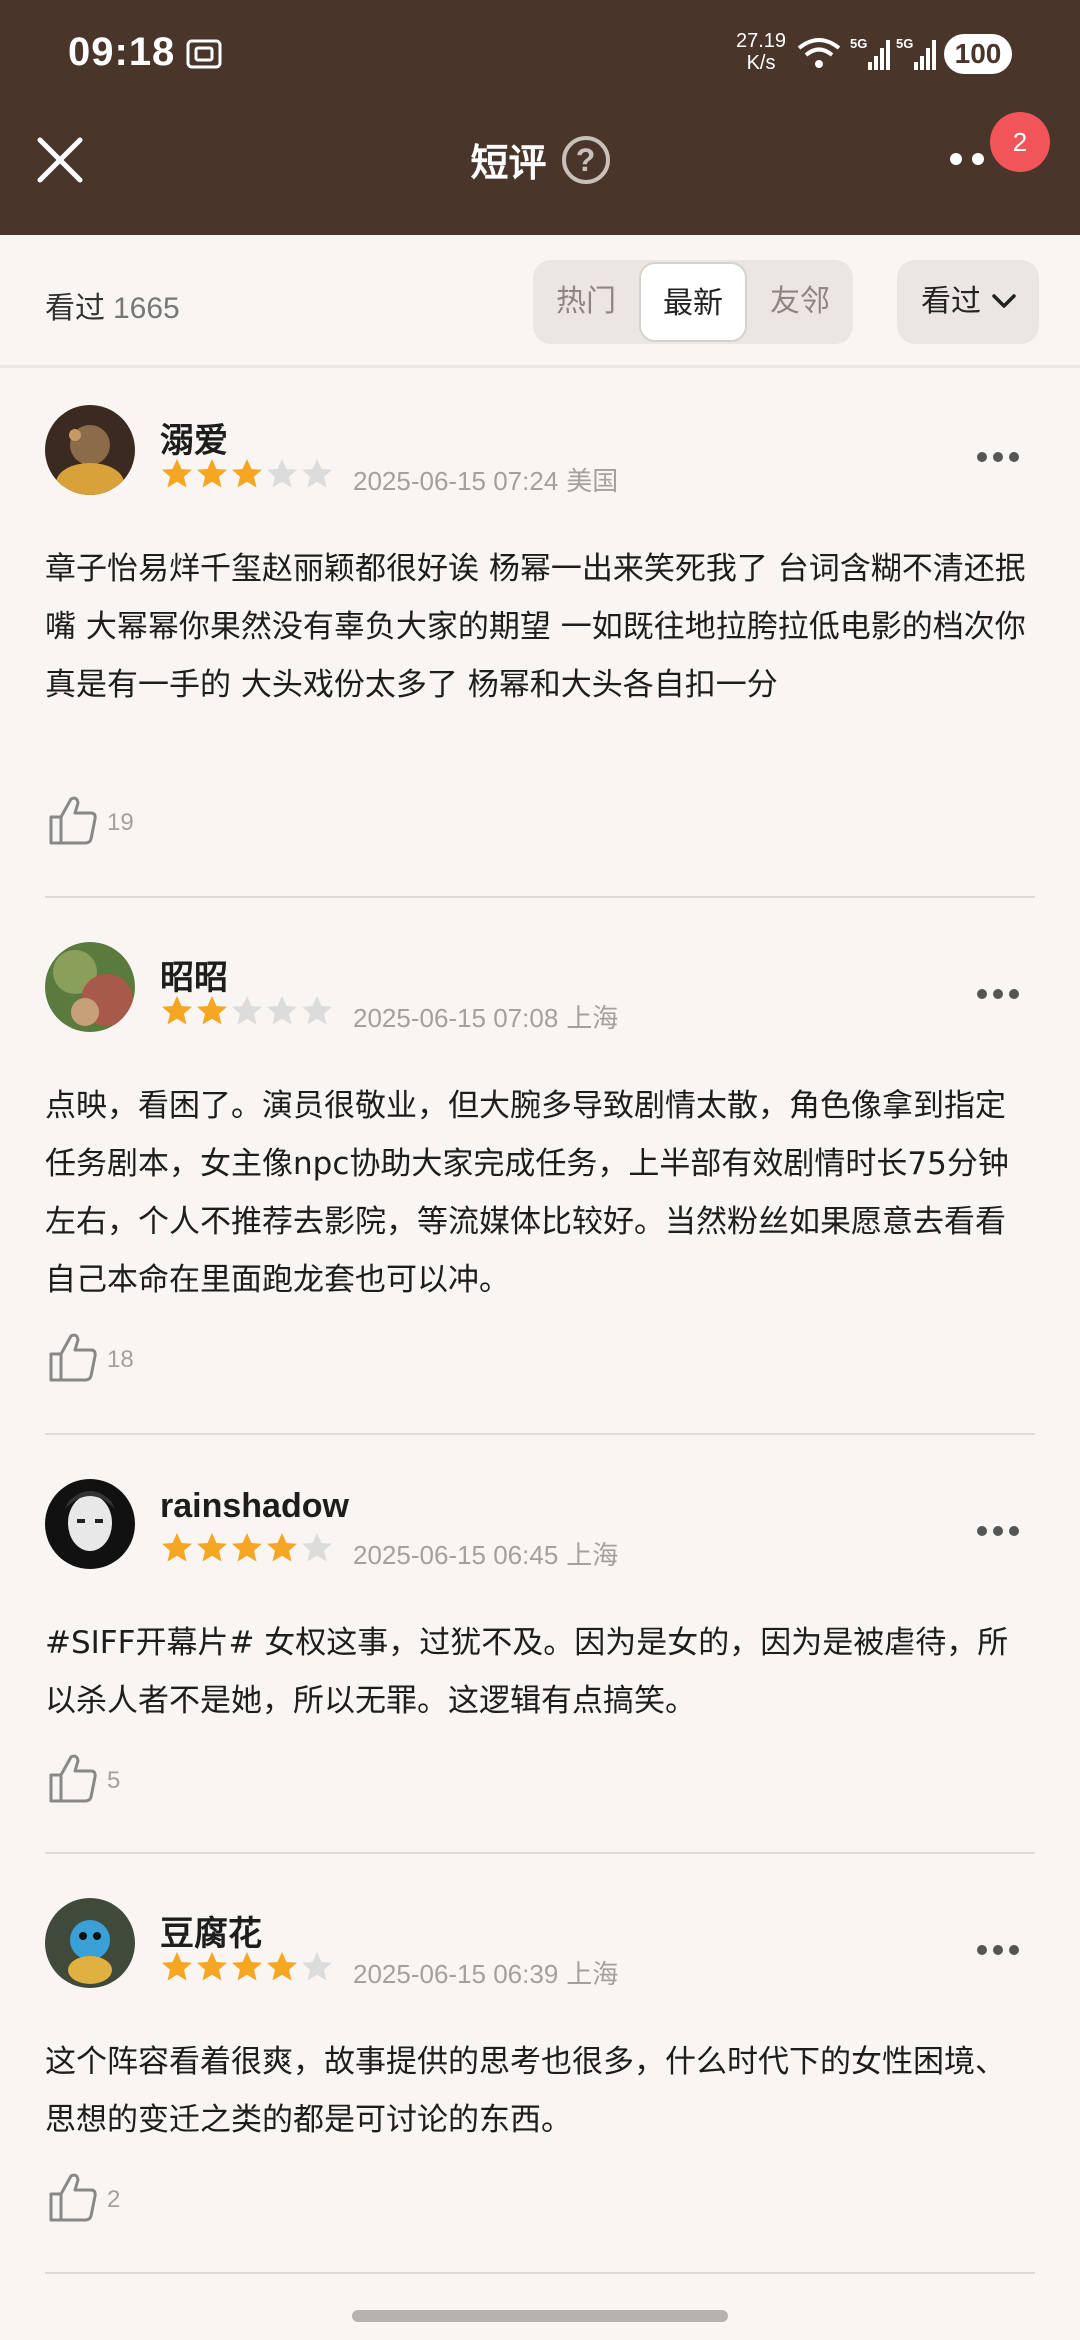 This screenshot has height=2340, width=1080. Describe the element at coordinates (254, 1506) in the screenshot. I see `username: rainshadow` at that location.